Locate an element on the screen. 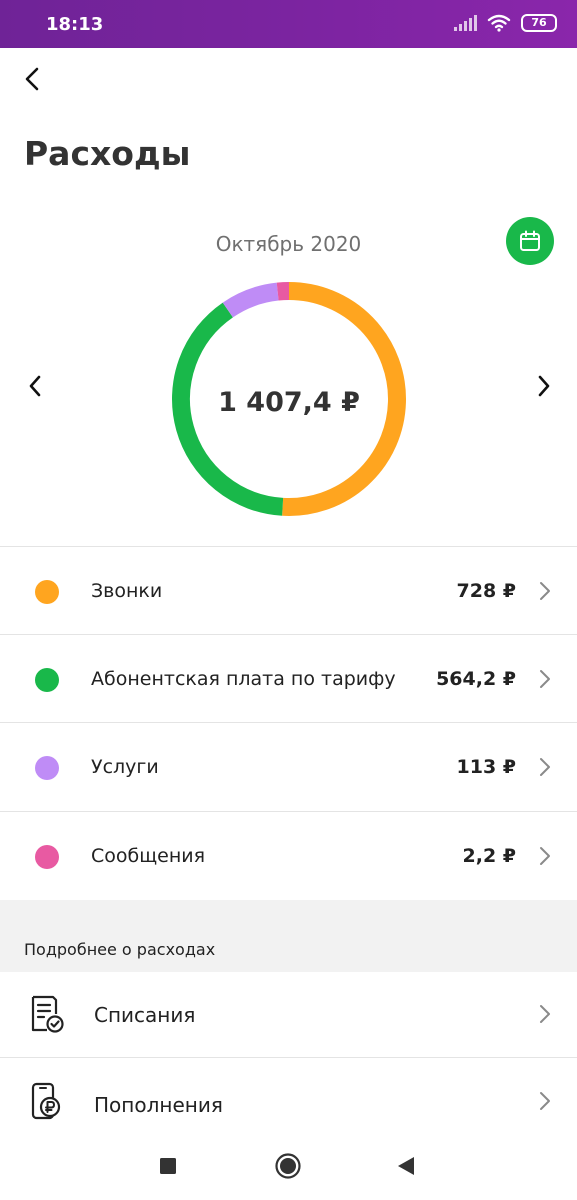  details-section-header: Подробнее о расходах is located at coordinates (288, 936).